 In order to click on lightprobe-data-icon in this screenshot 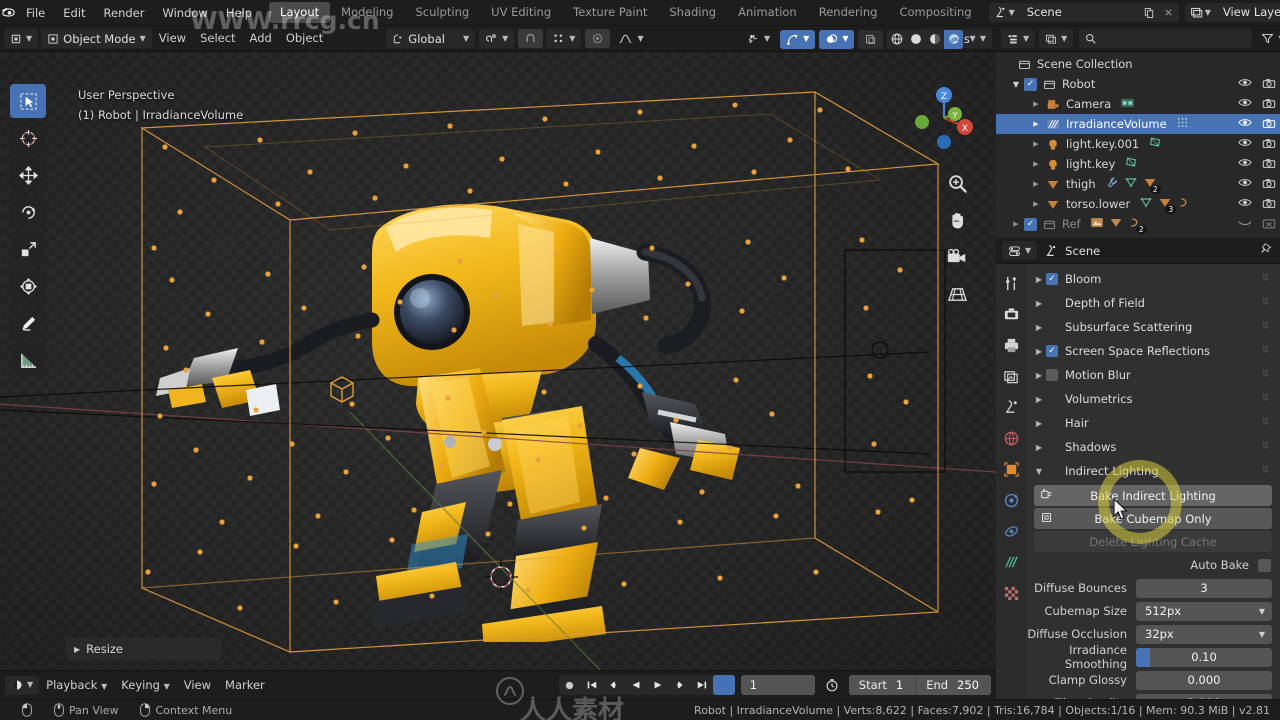, I will do `click(1183, 124)`.